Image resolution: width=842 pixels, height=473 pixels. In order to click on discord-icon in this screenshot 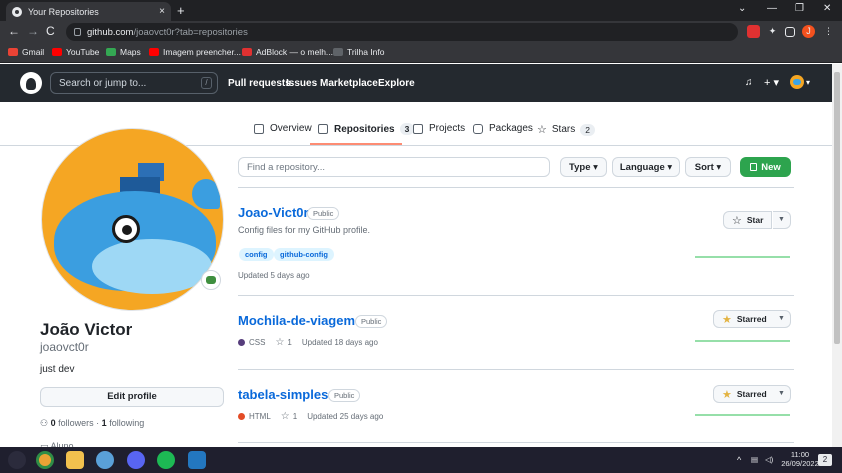, I will do `click(136, 460)`.